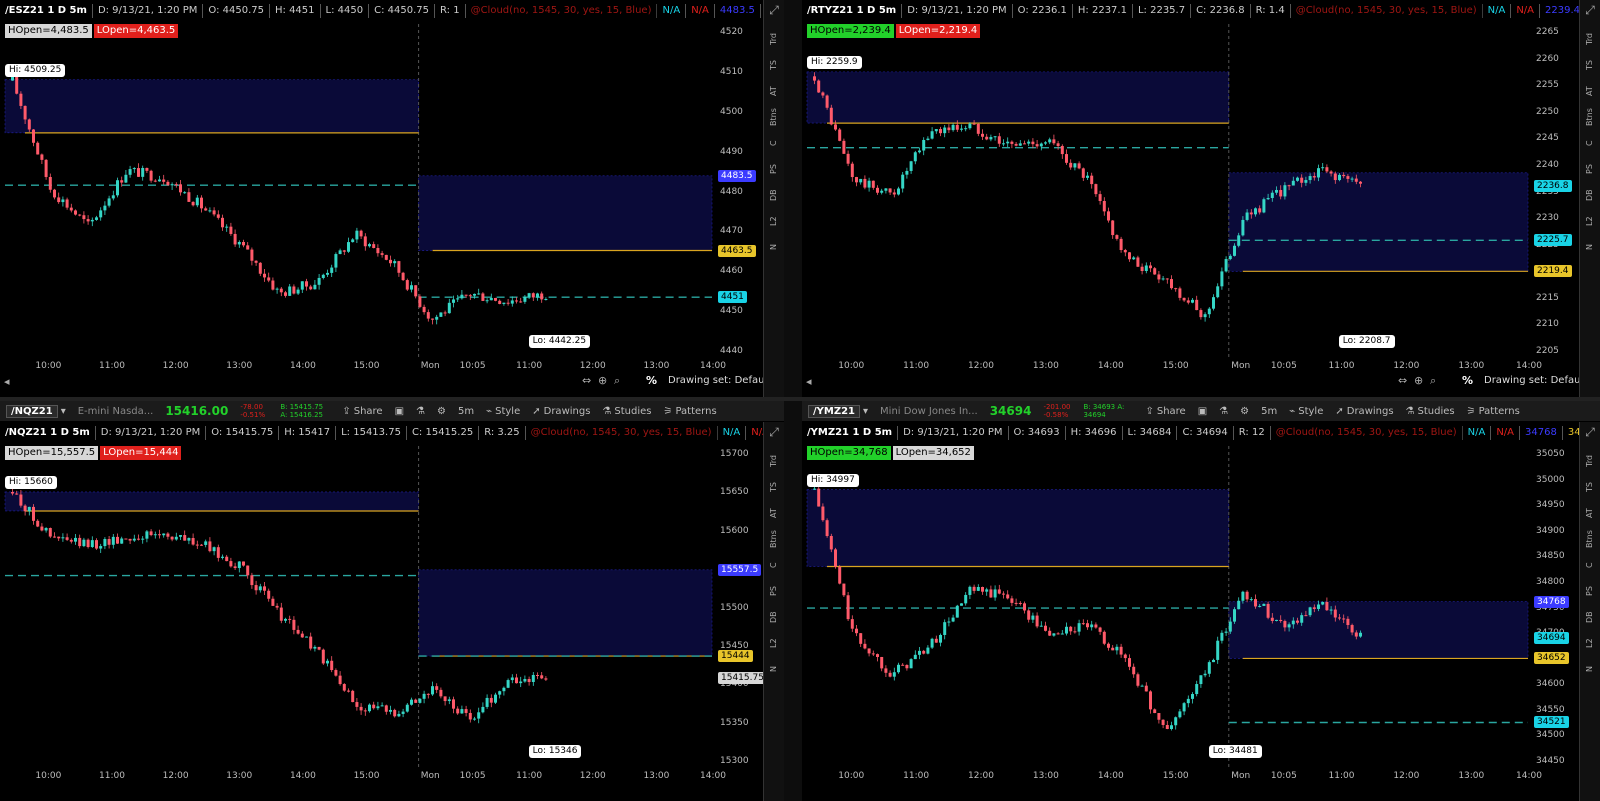  I want to click on time-axis-label: 10:05, so click(1283, 776).